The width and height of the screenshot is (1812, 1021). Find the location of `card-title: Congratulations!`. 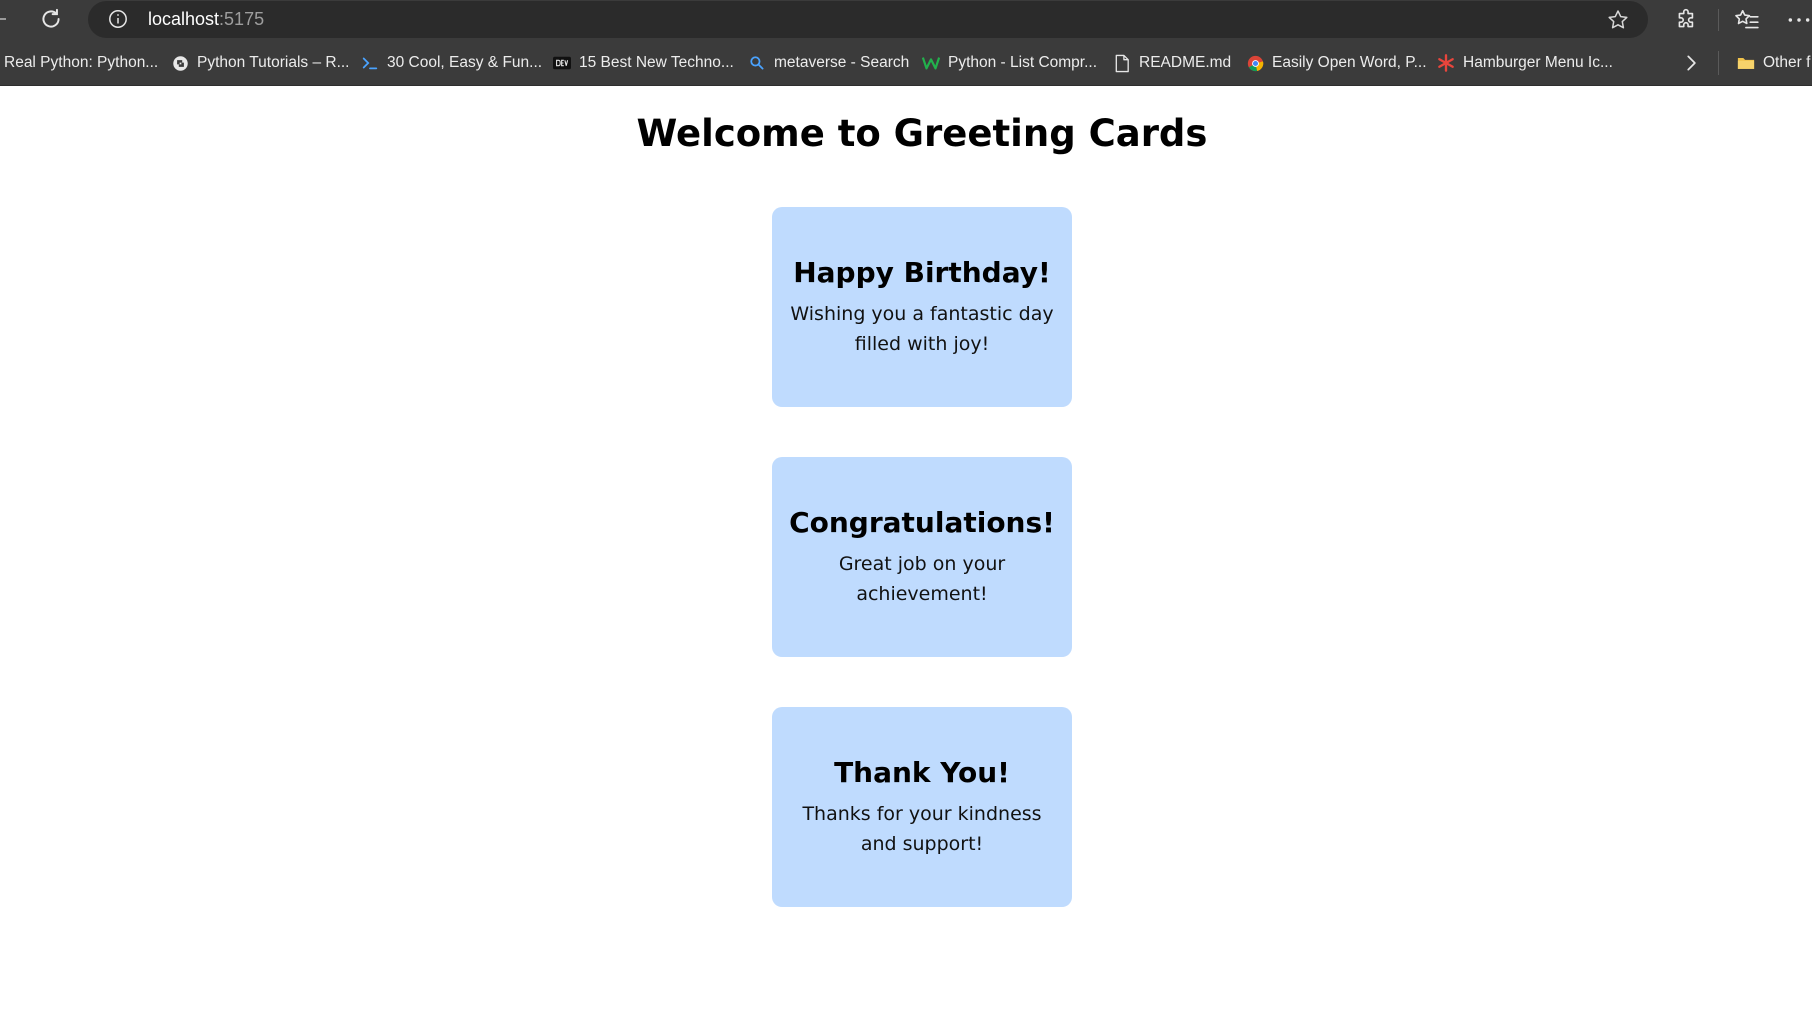

card-title: Congratulations! is located at coordinates (922, 522).